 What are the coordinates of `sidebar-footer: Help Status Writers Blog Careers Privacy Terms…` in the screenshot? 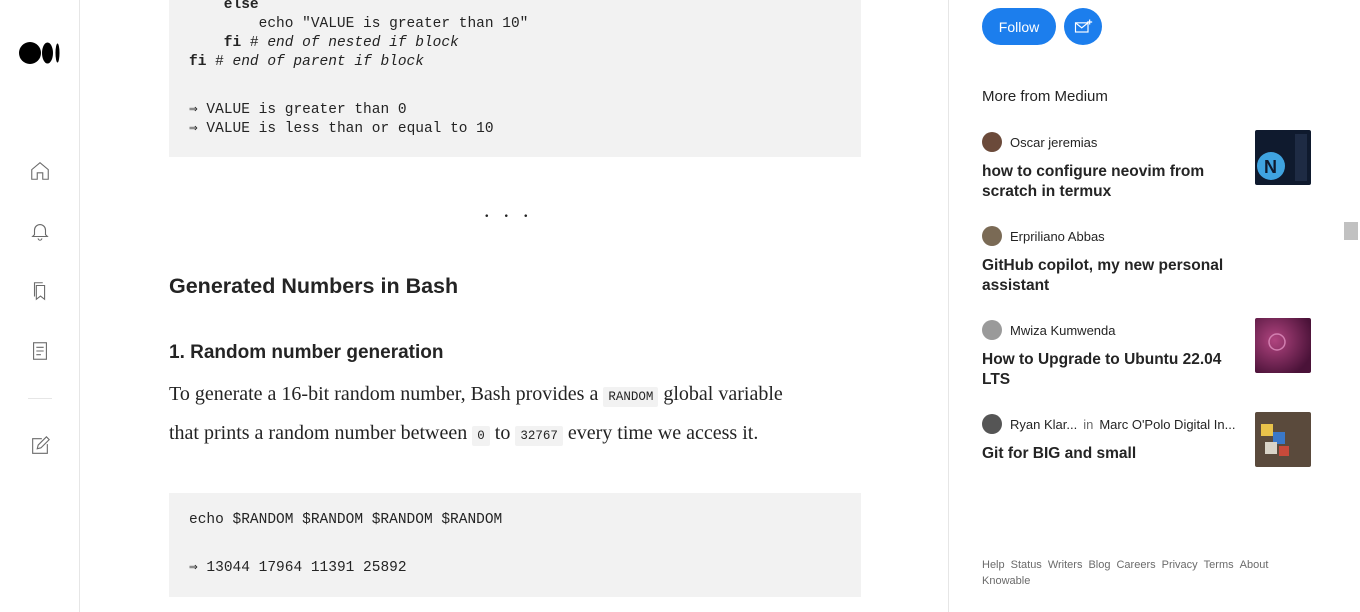 It's located at (1142, 573).